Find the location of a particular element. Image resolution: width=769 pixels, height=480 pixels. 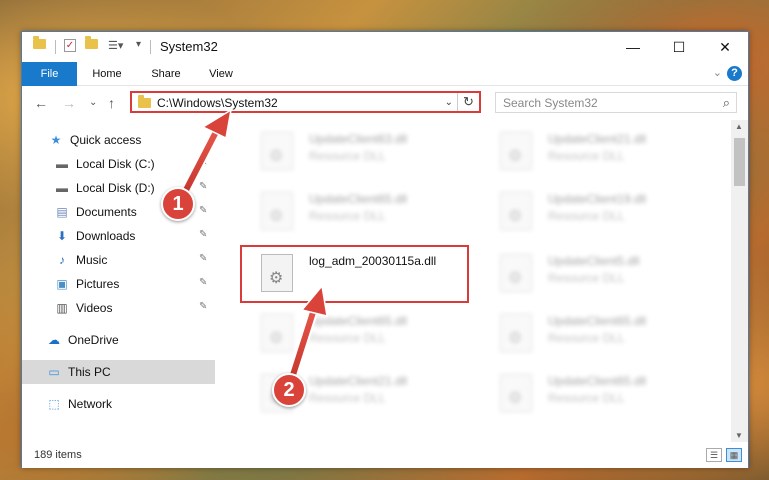

sidebar-item-label: OneDrive is located at coordinates (93, 340).